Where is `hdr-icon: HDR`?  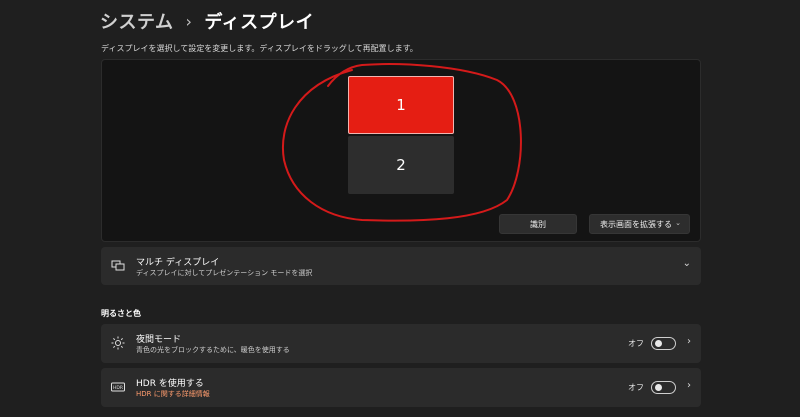 hdr-icon: HDR is located at coordinates (118, 387).